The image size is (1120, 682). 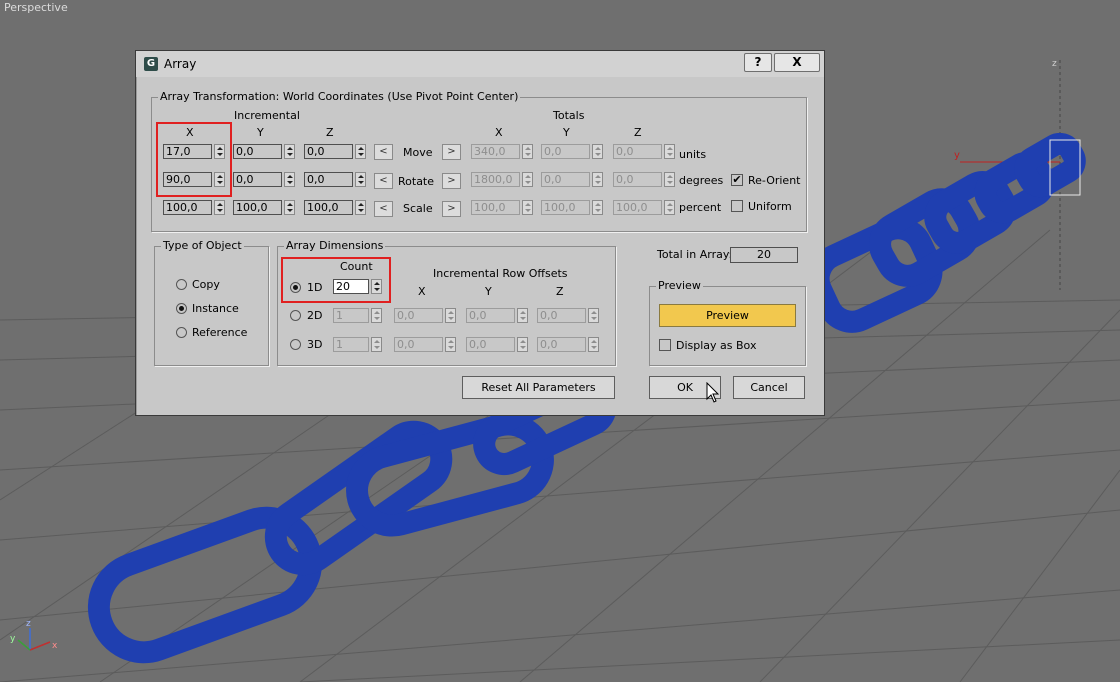 What do you see at coordinates (194, 159) in the screenshot?
I see `x-column-highlight` at bounding box center [194, 159].